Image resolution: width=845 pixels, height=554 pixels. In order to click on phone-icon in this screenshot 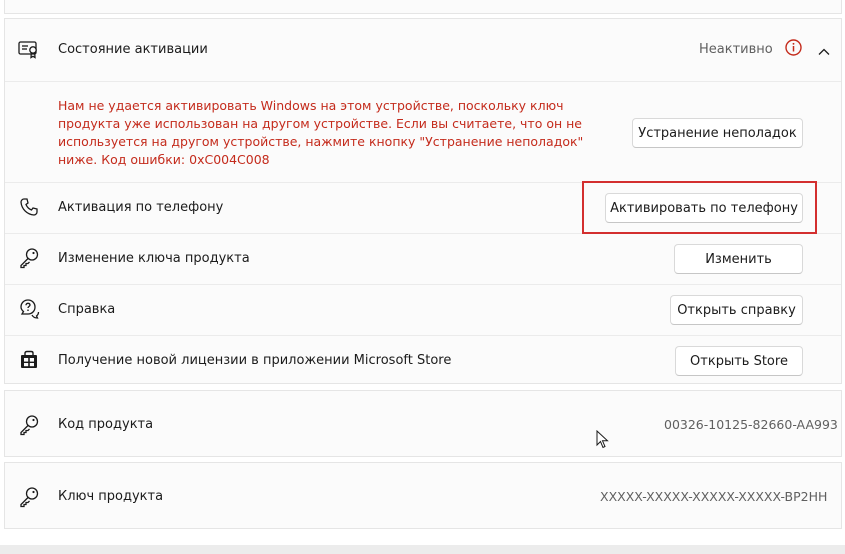, I will do `click(29, 207)`.